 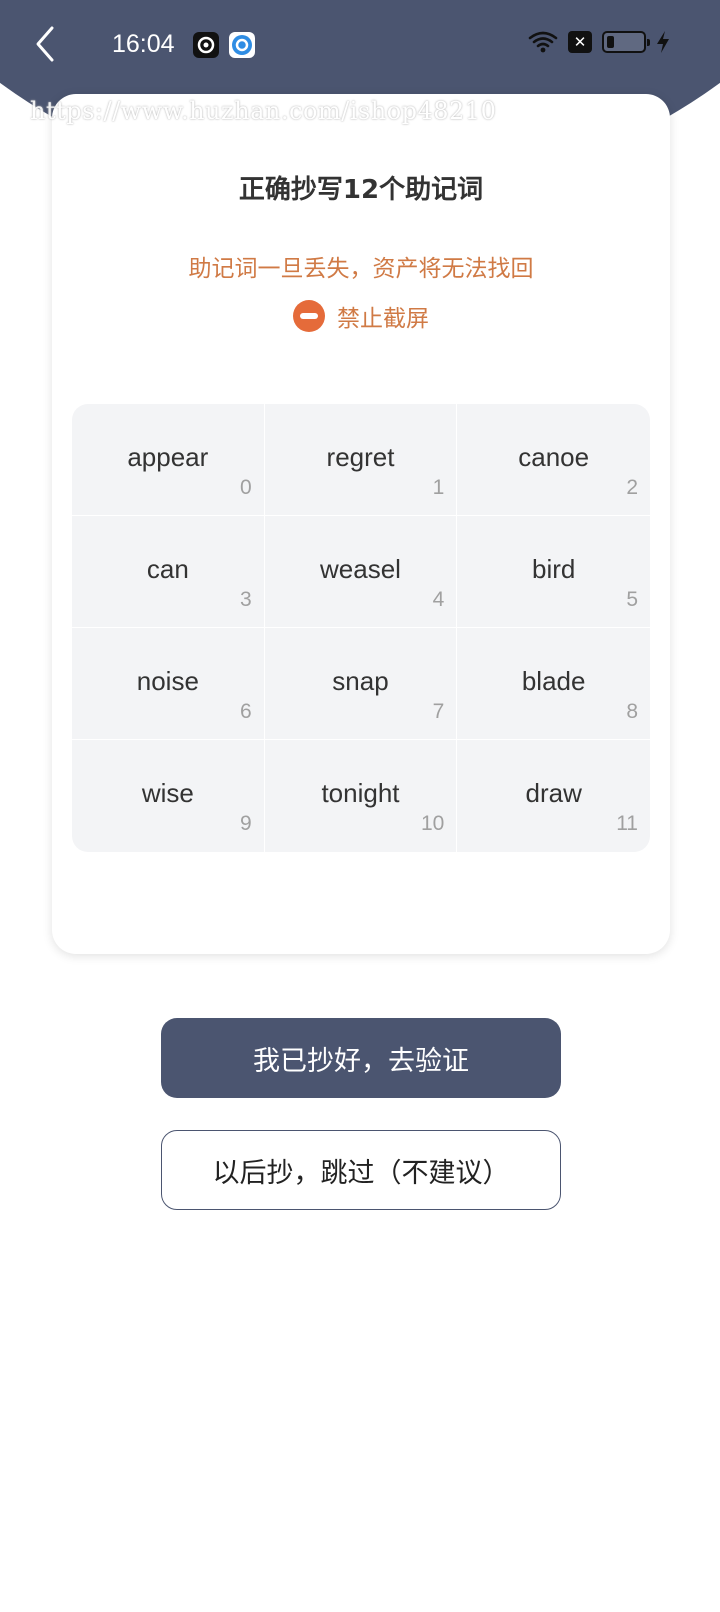 What do you see at coordinates (167, 793) in the screenshot?
I see `word-text: wise` at bounding box center [167, 793].